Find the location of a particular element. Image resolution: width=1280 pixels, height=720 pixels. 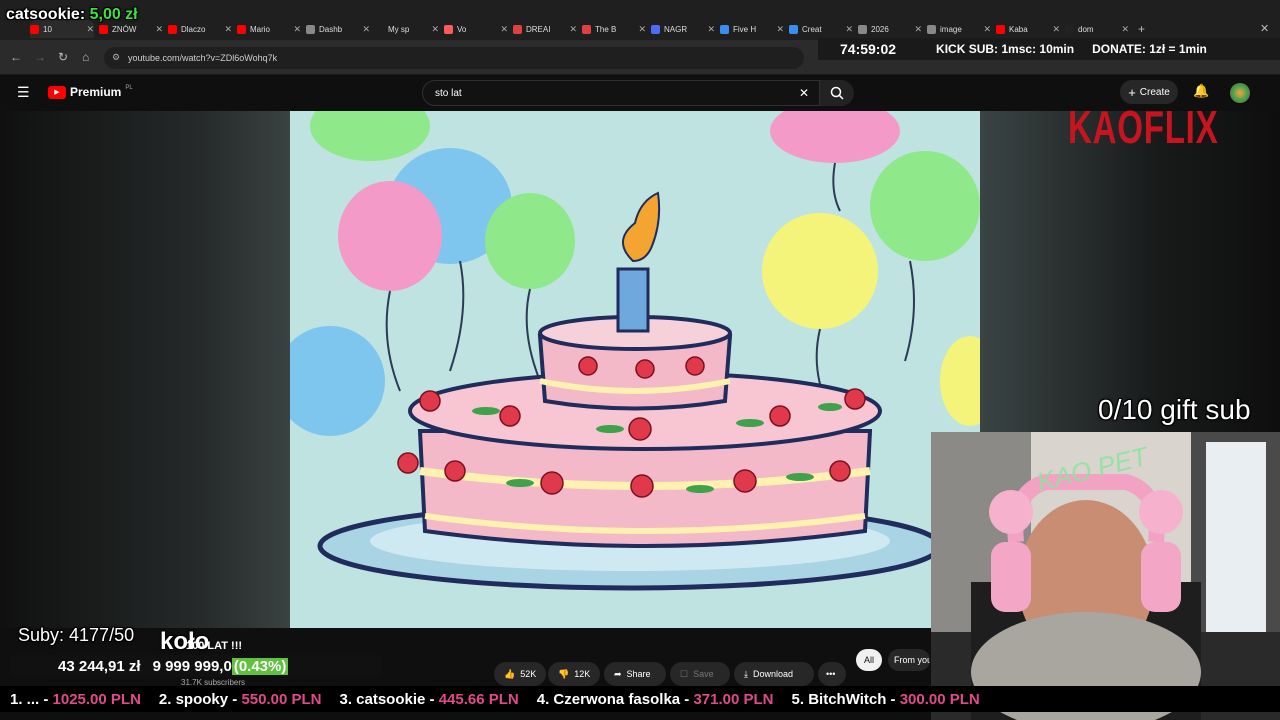

browser-tab: The B ✕ is located at coordinates (614, 29).